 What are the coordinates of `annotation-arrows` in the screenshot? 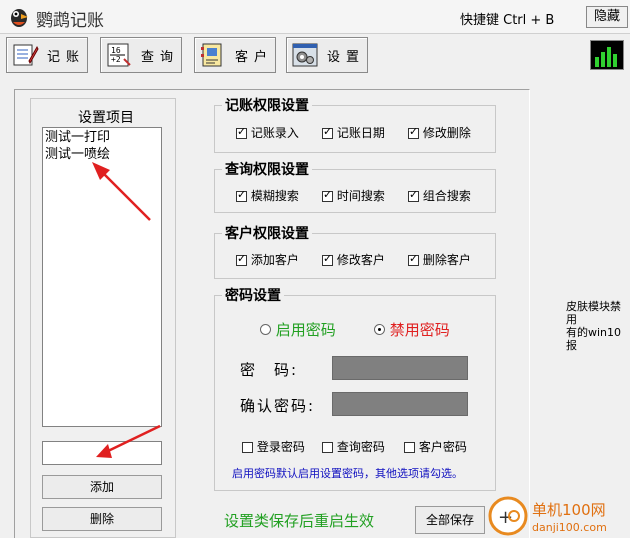 It's located at (126, 310).